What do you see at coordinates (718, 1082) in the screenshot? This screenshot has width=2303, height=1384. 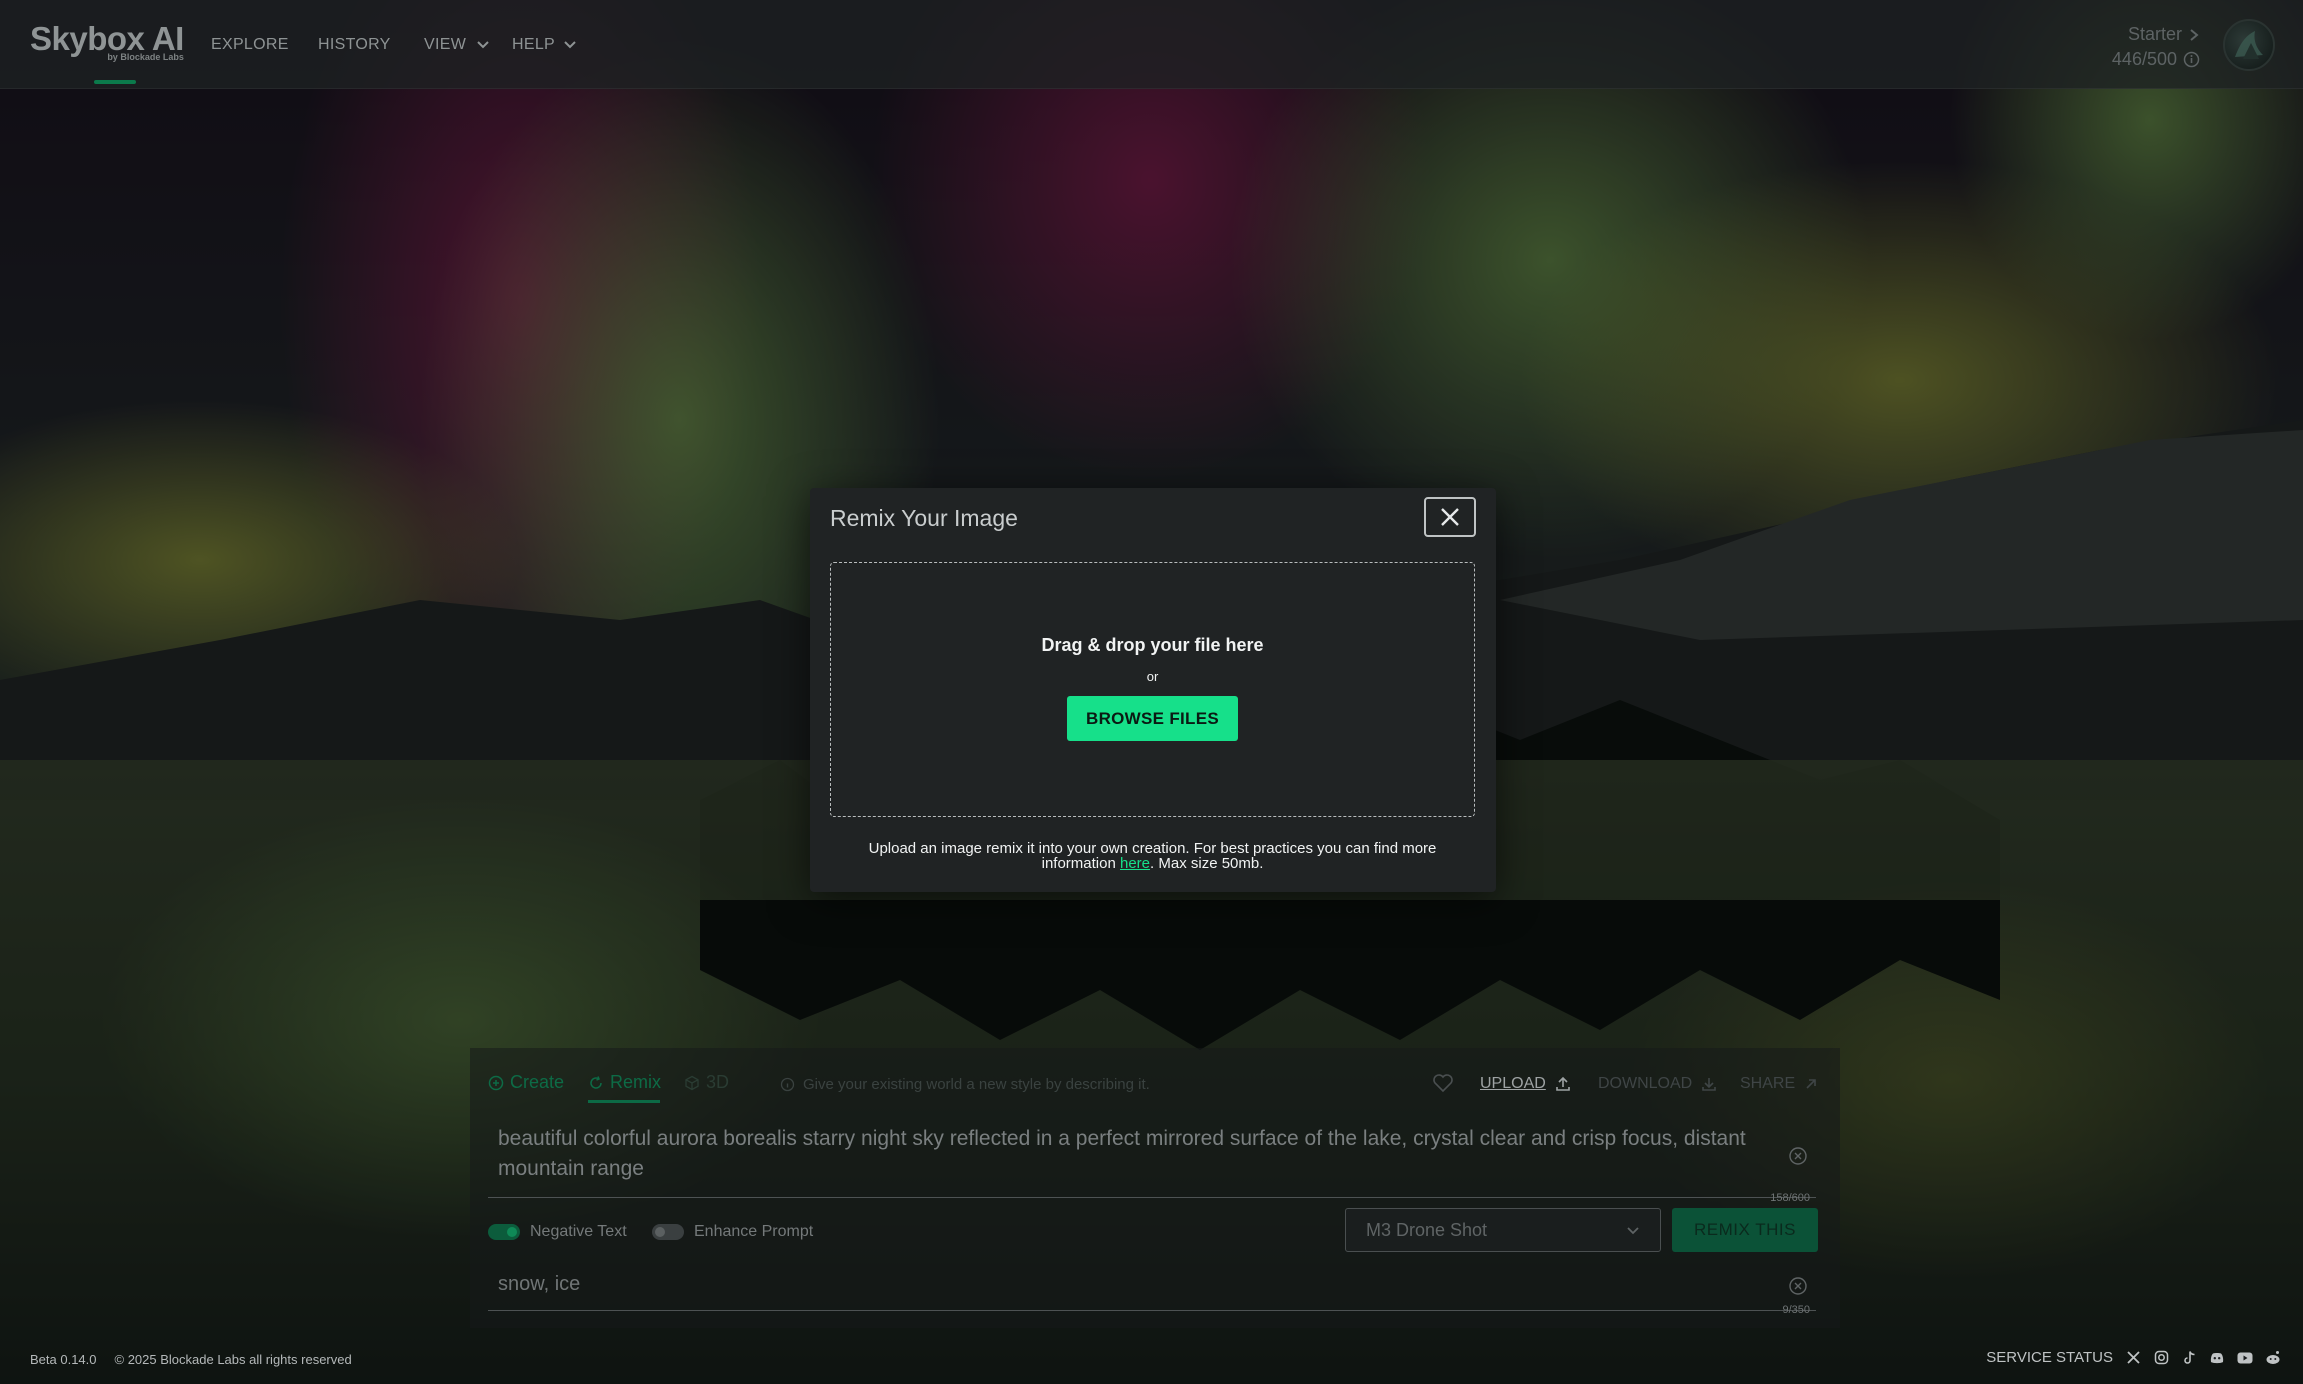 I see `tab-3d-label: 3D` at bounding box center [718, 1082].